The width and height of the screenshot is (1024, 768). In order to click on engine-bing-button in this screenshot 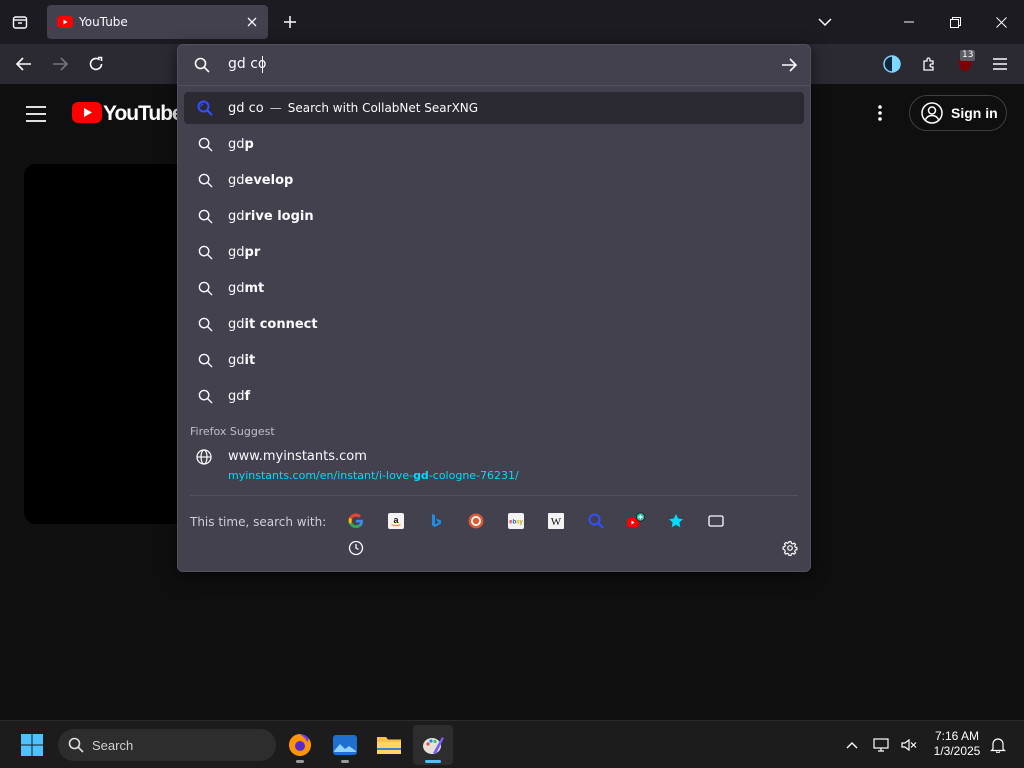, I will do `click(436, 521)`.